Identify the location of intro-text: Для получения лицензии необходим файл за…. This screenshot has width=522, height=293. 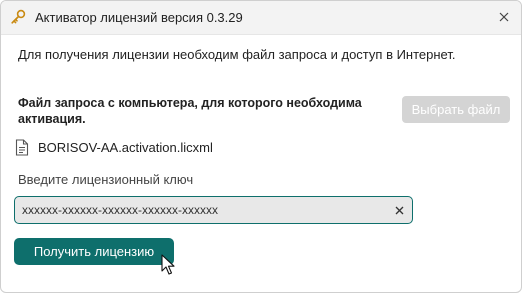
(237, 54).